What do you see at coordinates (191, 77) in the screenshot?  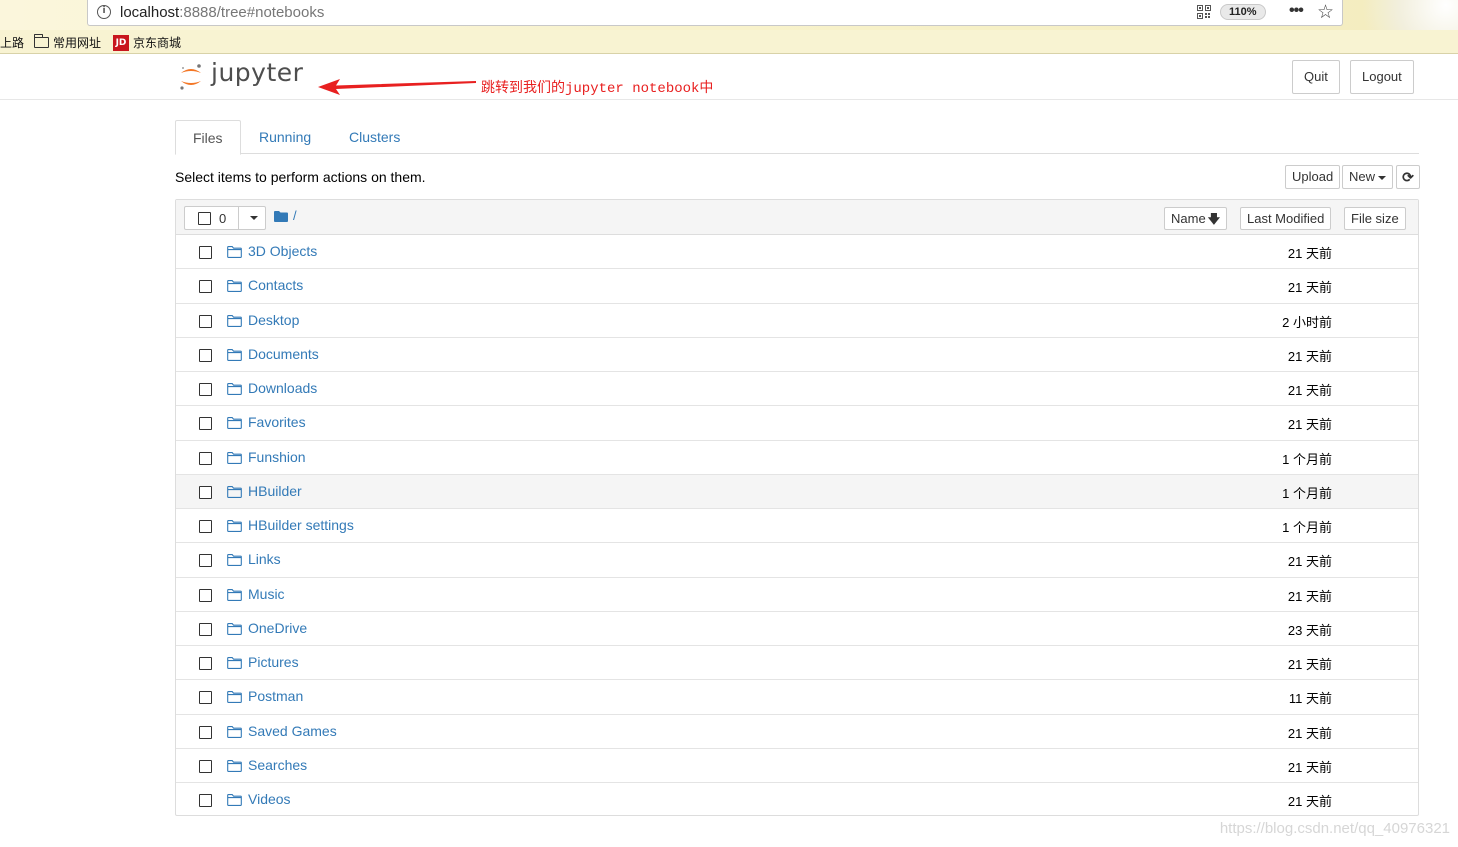 I see `jupyter-logo-icon` at bounding box center [191, 77].